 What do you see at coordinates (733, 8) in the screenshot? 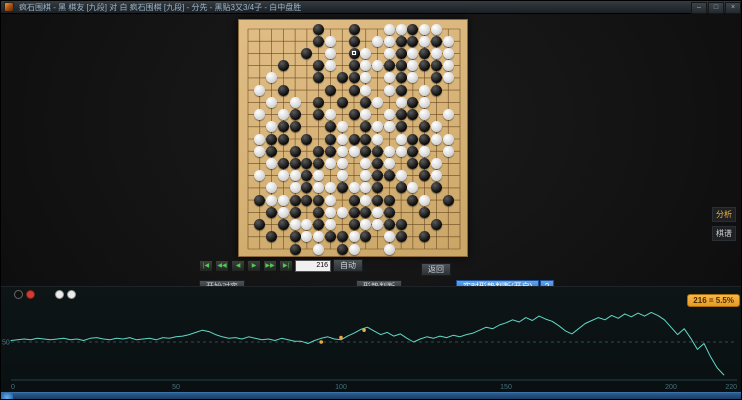
I see `close-button: ×` at bounding box center [733, 8].